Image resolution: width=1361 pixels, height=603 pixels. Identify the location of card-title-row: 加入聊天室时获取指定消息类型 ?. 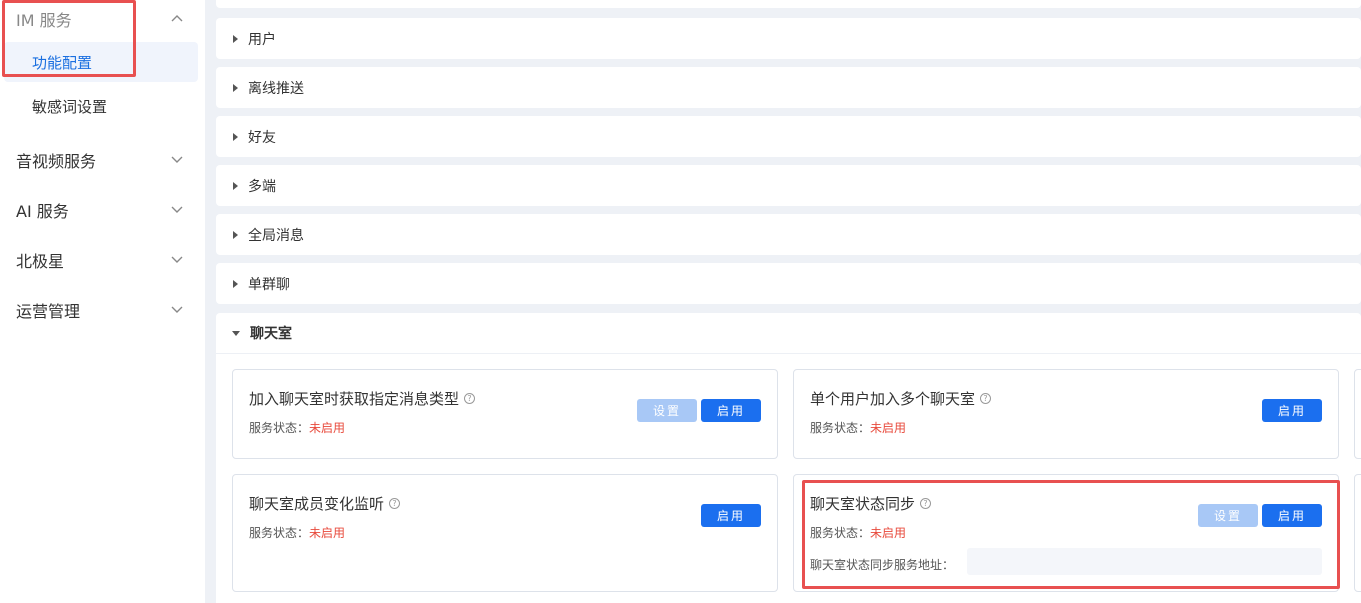
(362, 398).